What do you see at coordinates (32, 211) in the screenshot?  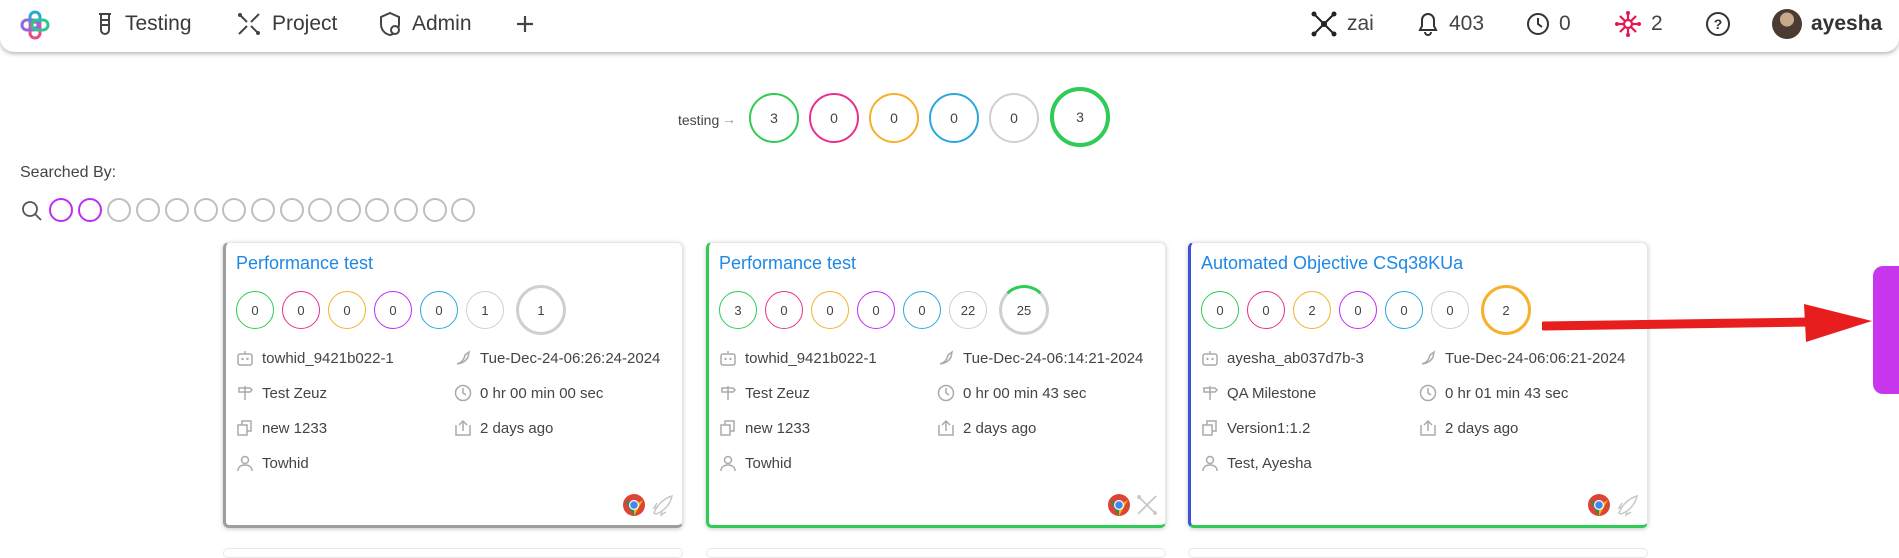 I see `search-icon` at bounding box center [32, 211].